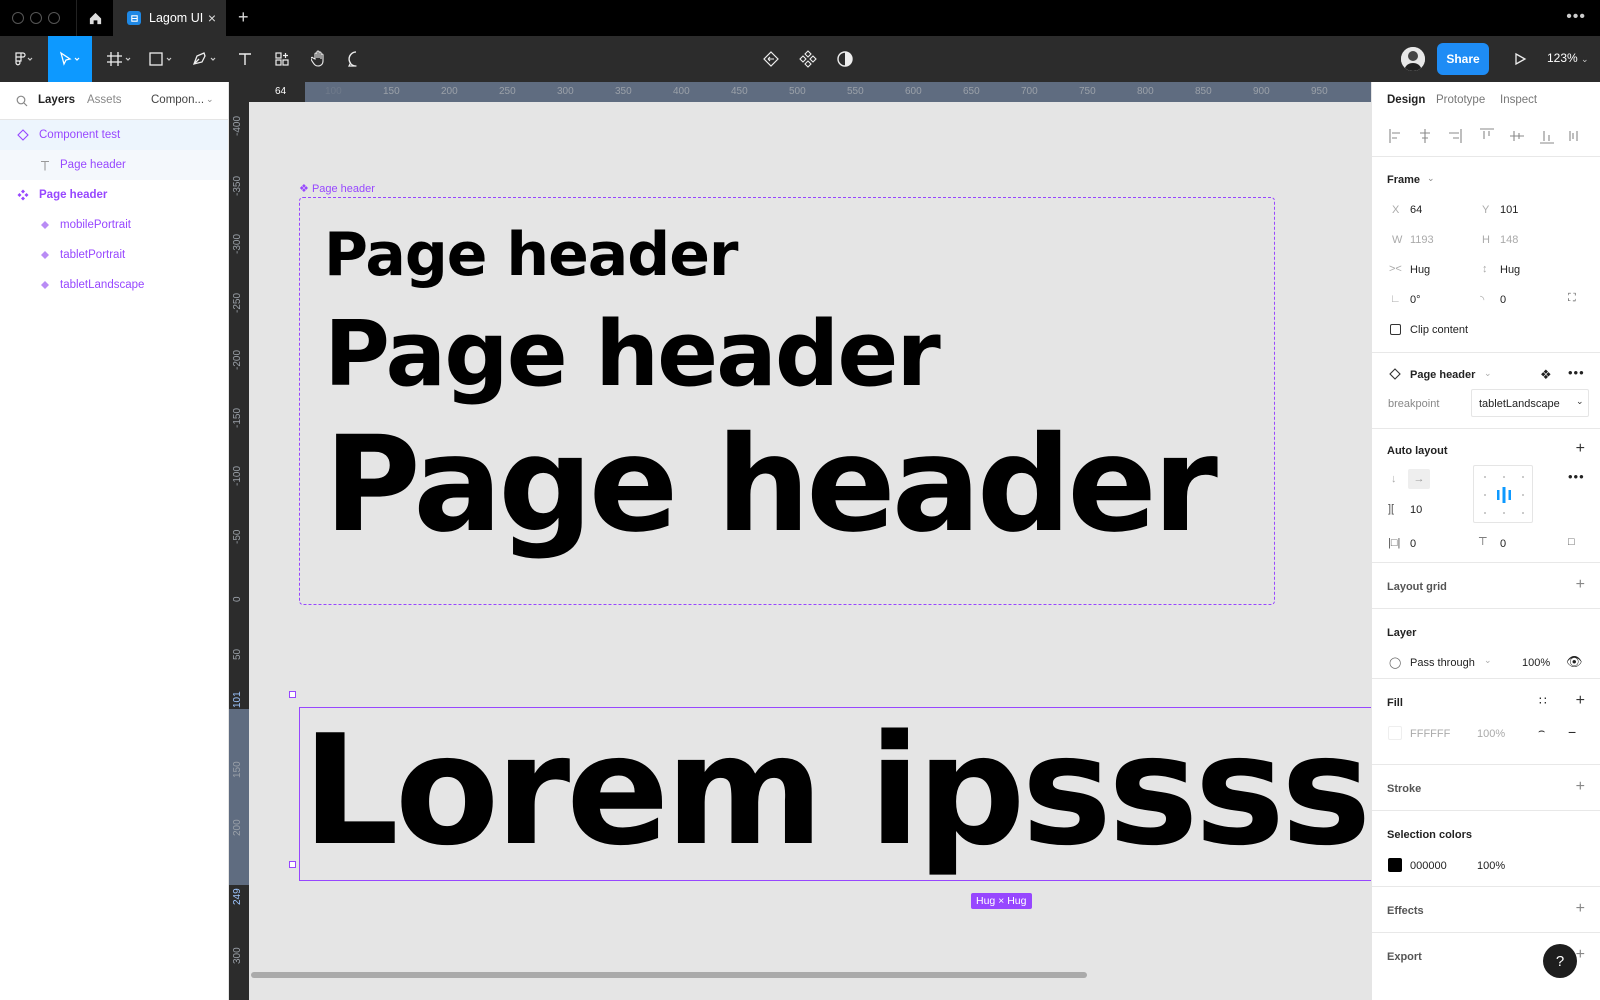 The height and width of the screenshot is (1000, 1600). I want to click on blend-mode-select: Pass through, so click(1442, 663).